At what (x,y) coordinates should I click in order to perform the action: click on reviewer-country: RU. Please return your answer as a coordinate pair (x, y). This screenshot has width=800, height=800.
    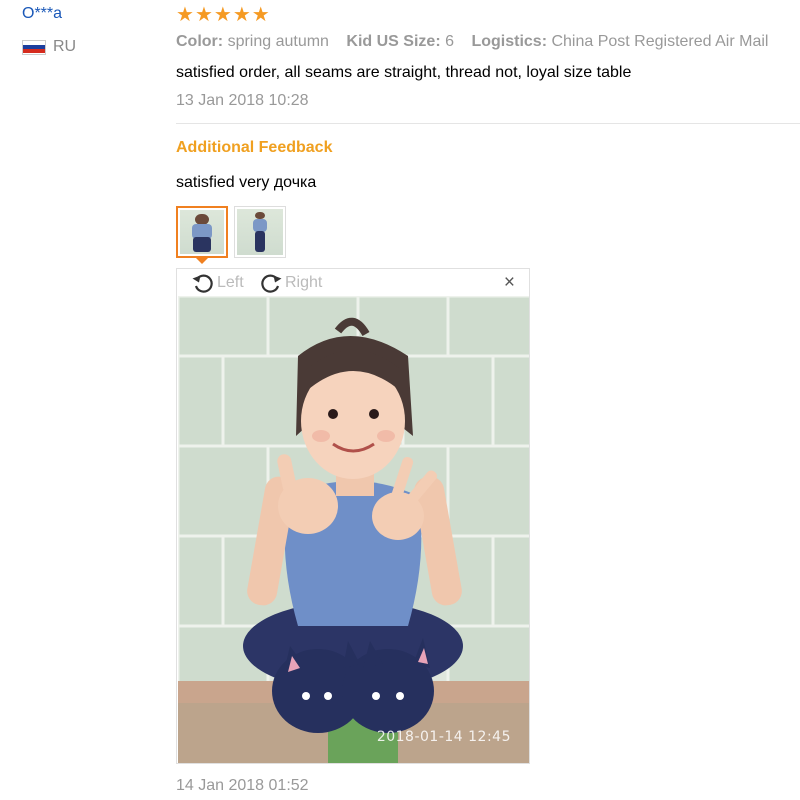
    Looking at the image, I should click on (49, 47).